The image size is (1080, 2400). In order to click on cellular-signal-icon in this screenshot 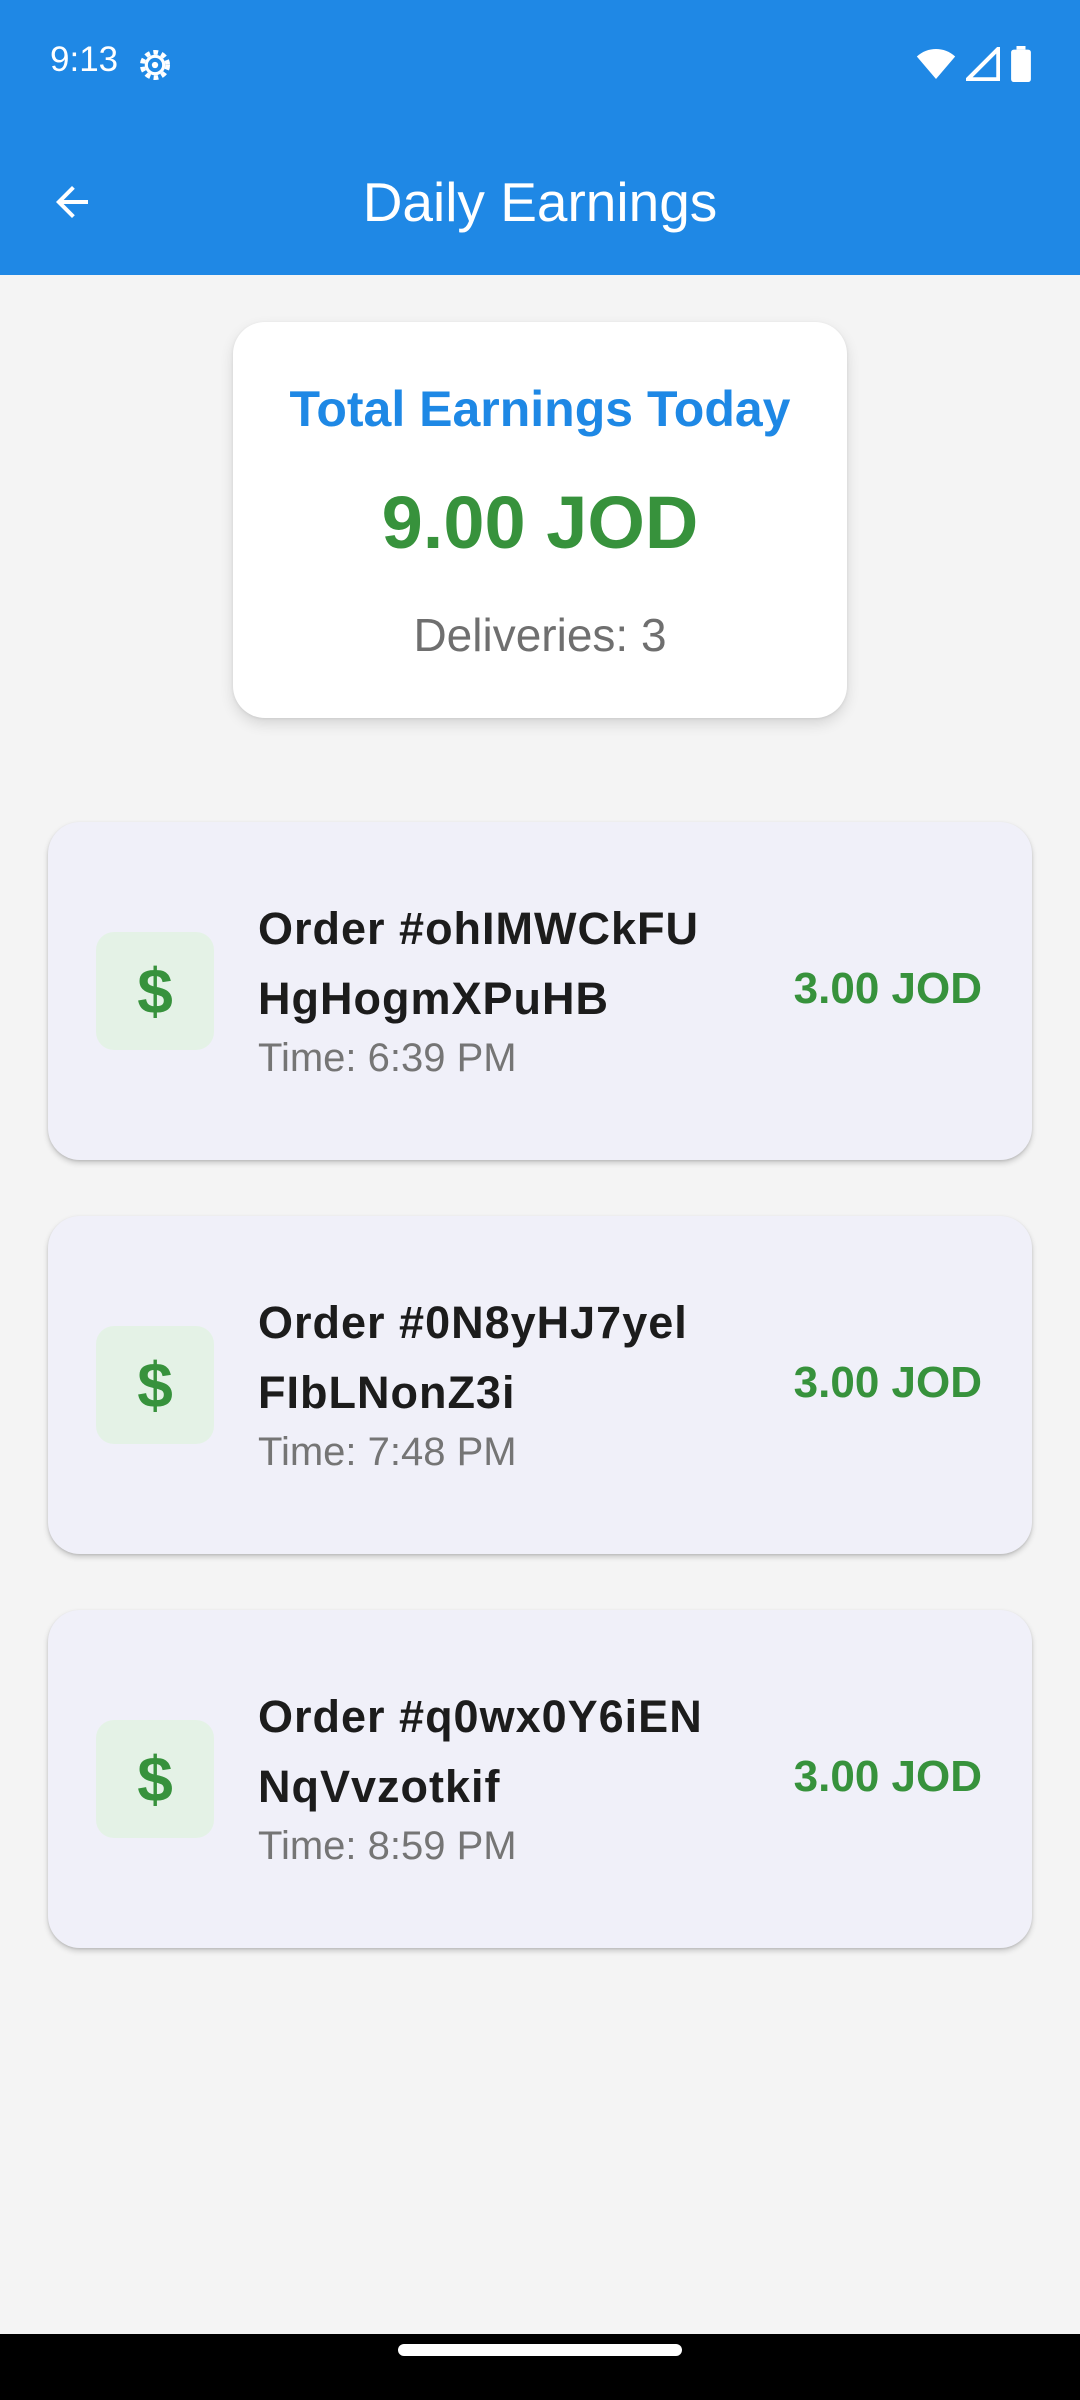, I will do `click(981, 64)`.